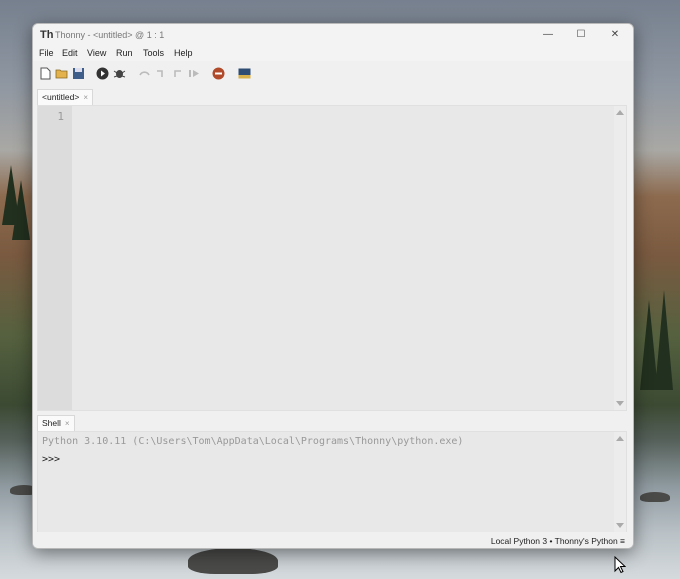  What do you see at coordinates (102, 73) in the screenshot?
I see `run-icon` at bounding box center [102, 73].